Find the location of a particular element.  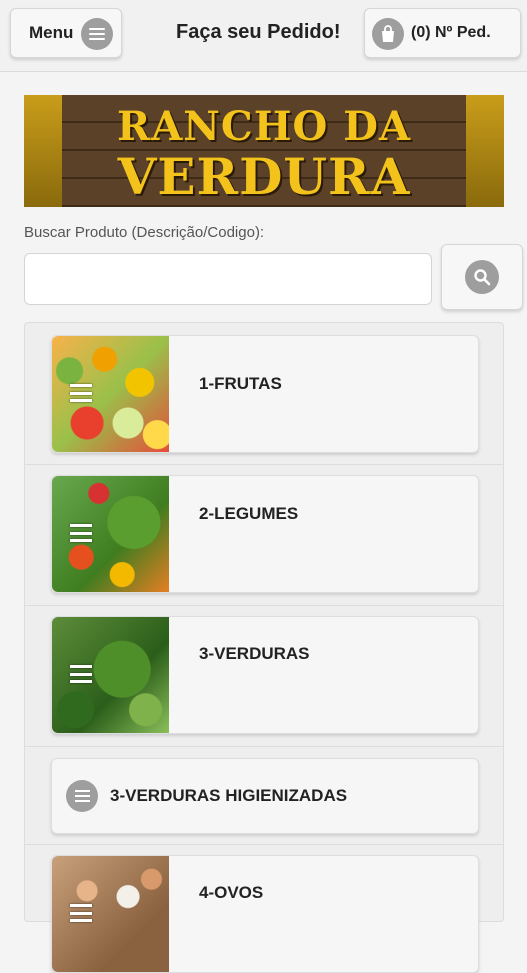

banner-line-1: RANCHO DA is located at coordinates (264, 126).